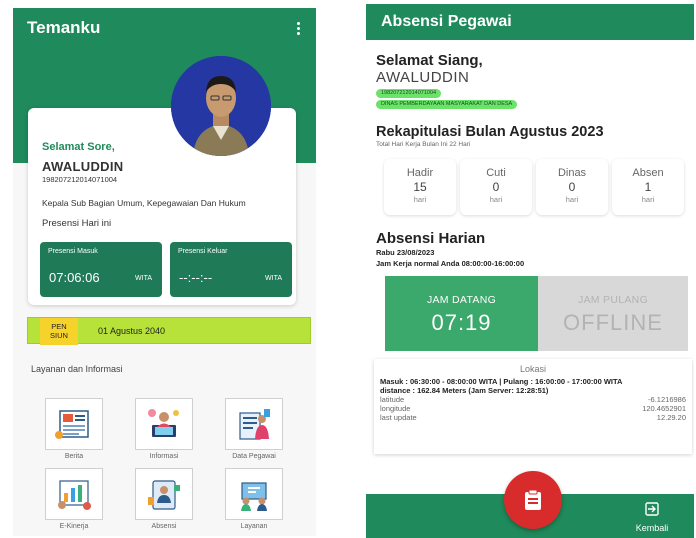 This screenshot has height=538, width=696. Describe the element at coordinates (231, 269) in the screenshot. I see `presensi-keluar-box: Presensi Keluar --:--:-- WITA` at that location.